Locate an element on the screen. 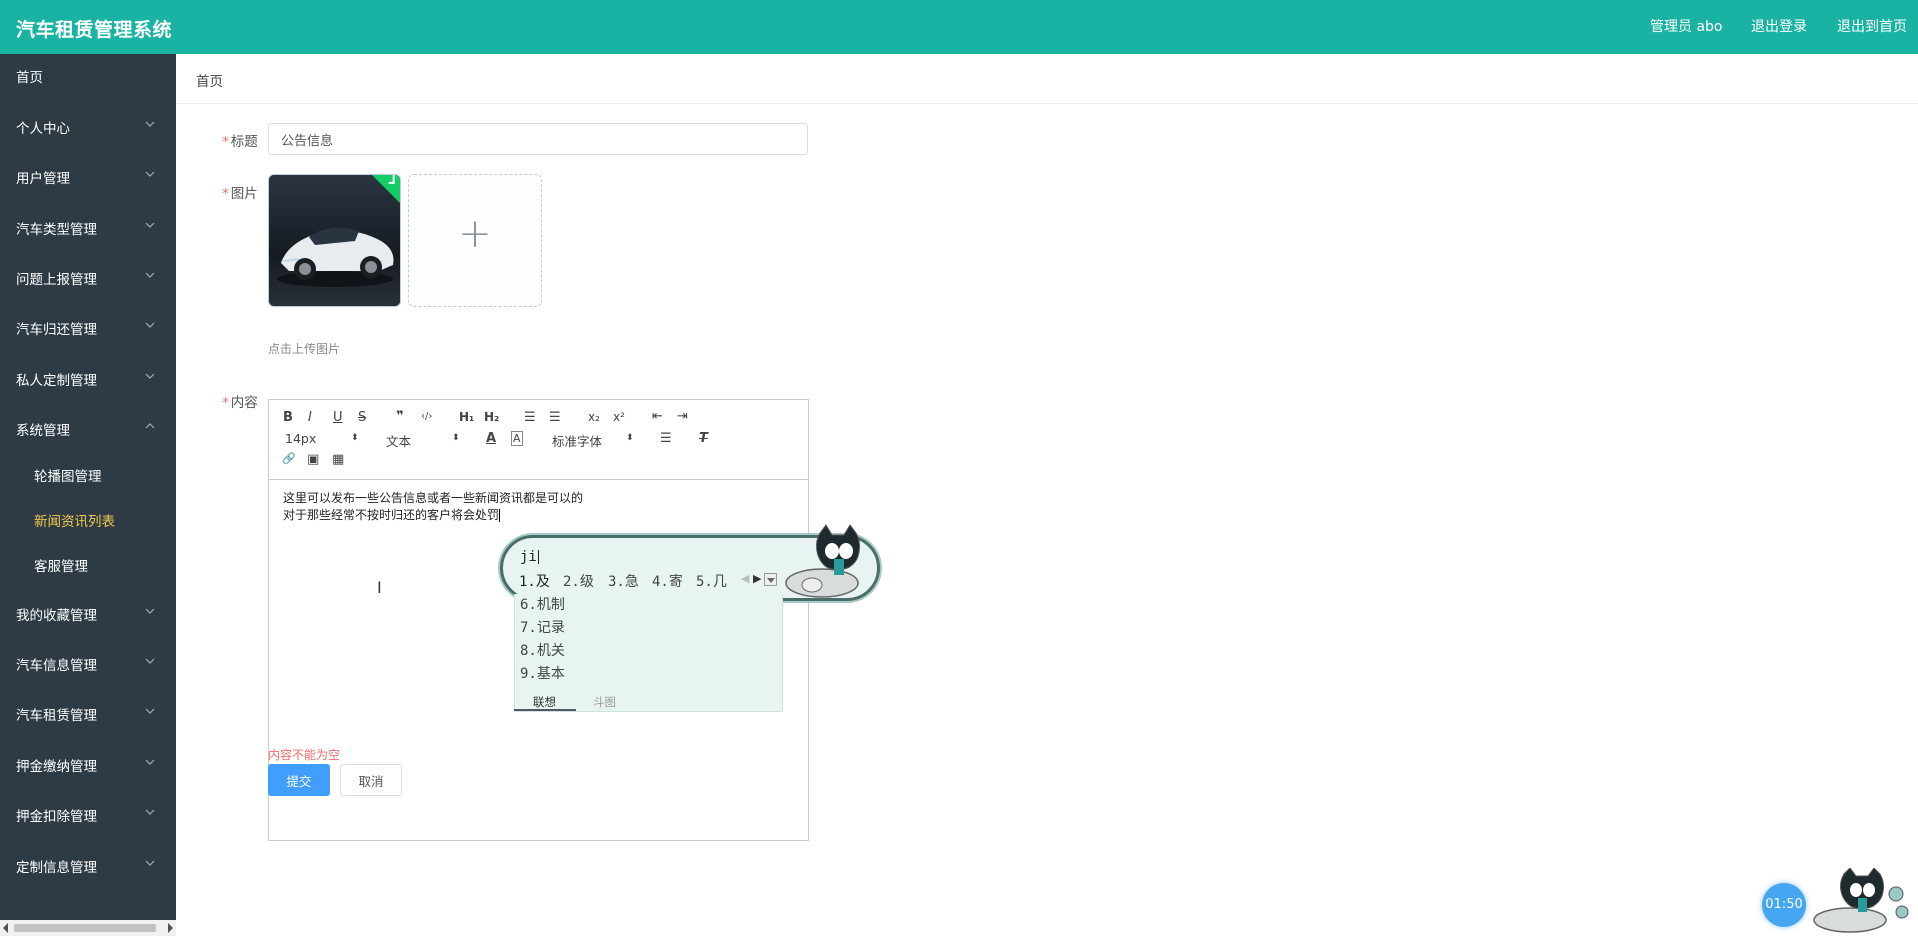  ime-candidate: 7.记录 is located at coordinates (542, 627).